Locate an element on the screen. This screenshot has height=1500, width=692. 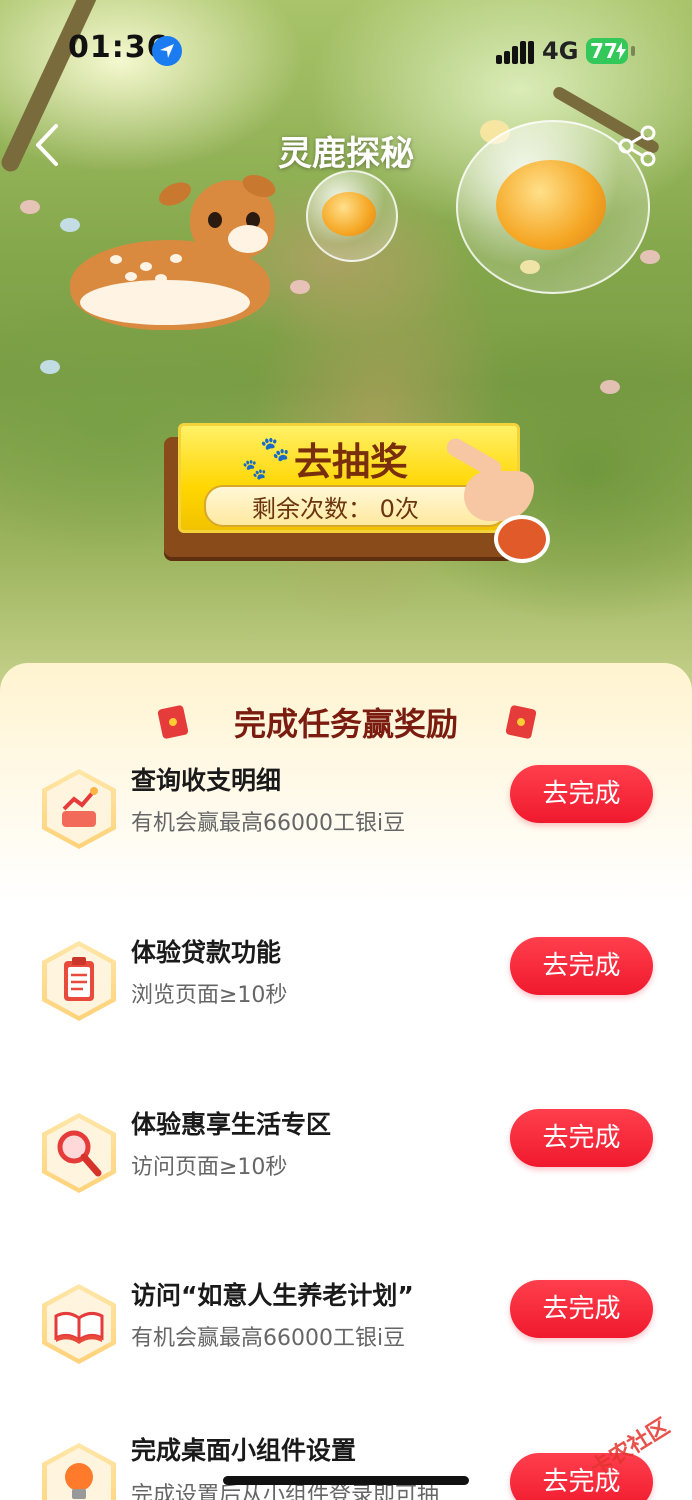
task-row: 查询收支明细 有机会赢最高66000工银i豆 去完成 is located at coordinates (346, 826).